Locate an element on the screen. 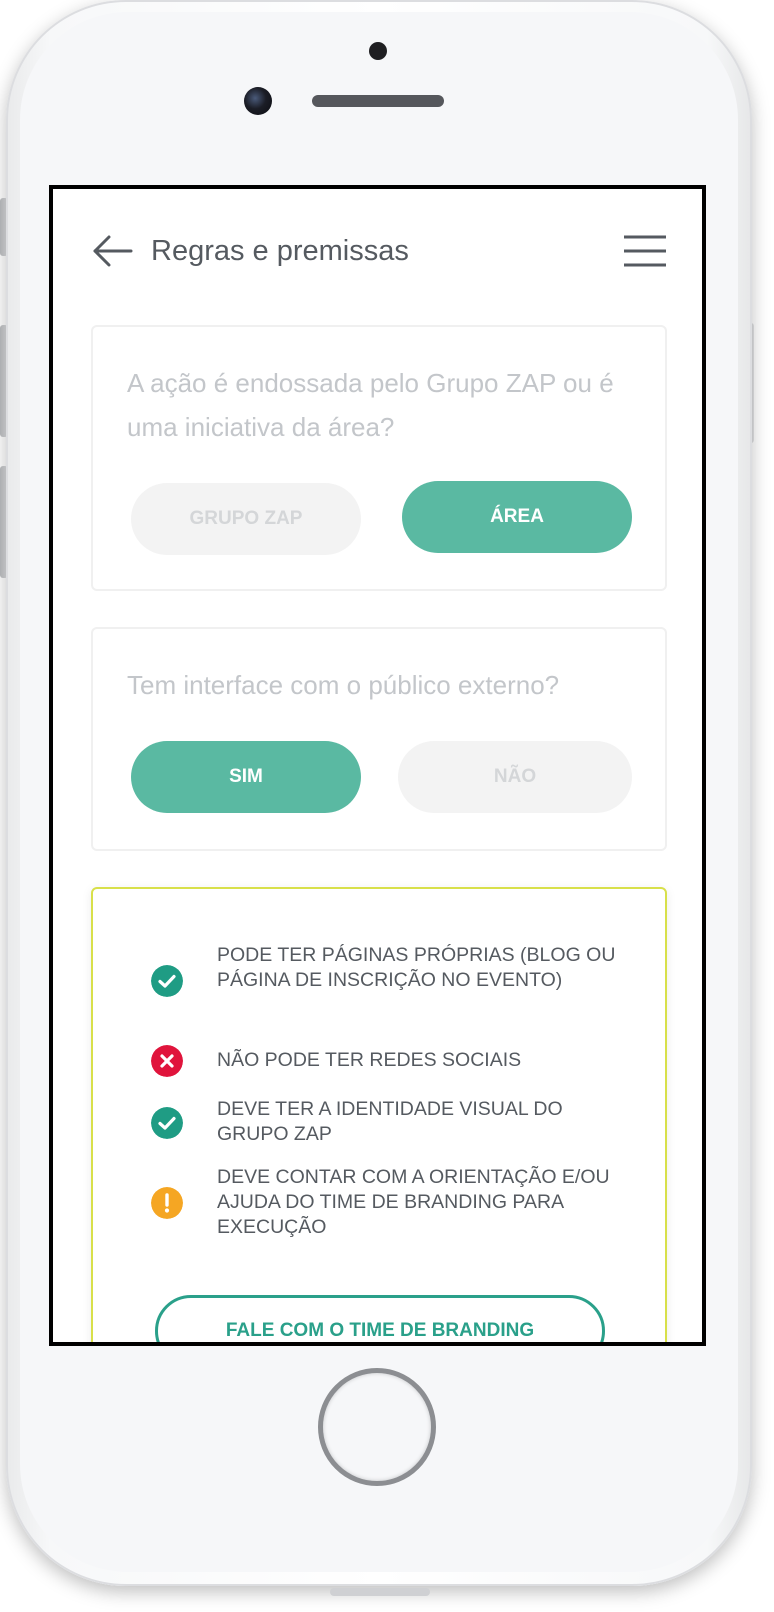 The width and height of the screenshot is (774, 1612). option-nao-button: NÃO is located at coordinates (515, 777).